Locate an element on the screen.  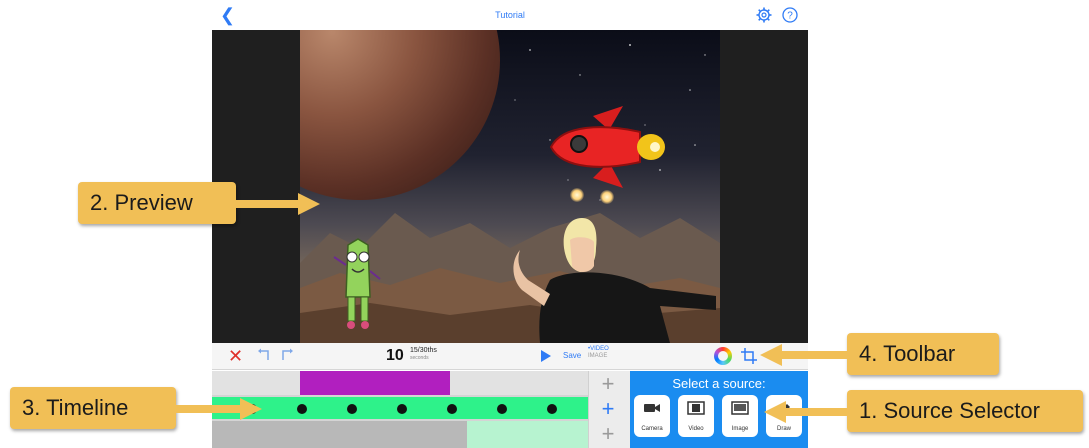
annotation-source-selector: 1. Source Selector is located at coordinates (965, 411).